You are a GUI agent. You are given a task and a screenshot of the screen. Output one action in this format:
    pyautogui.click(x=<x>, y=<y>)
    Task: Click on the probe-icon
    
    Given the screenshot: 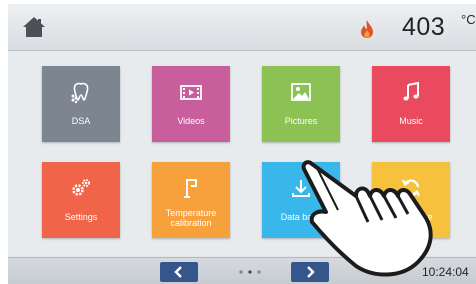 What is the action you would take?
    pyautogui.click(x=190, y=188)
    